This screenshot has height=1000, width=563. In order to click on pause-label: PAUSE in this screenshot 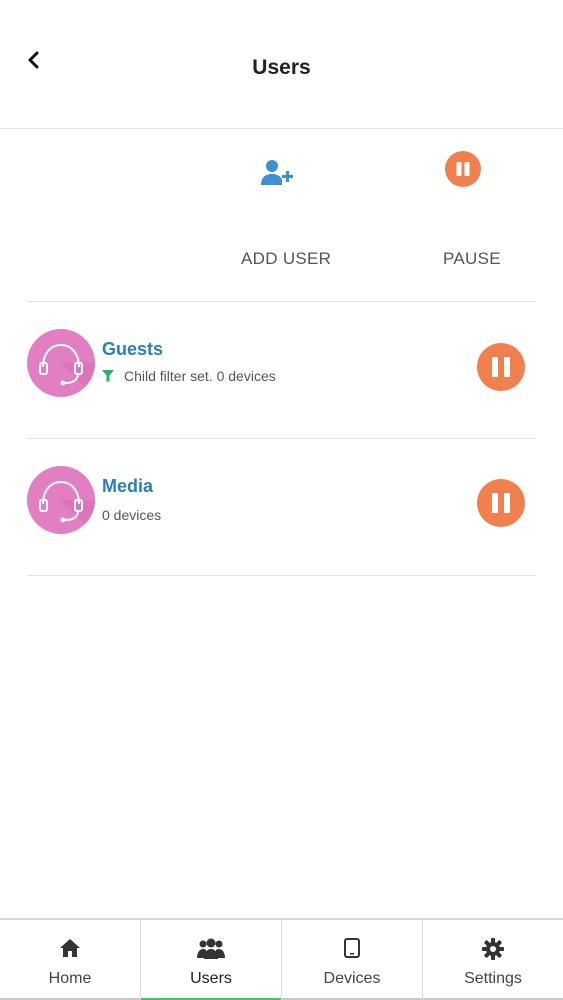, I will do `click(472, 258)`.